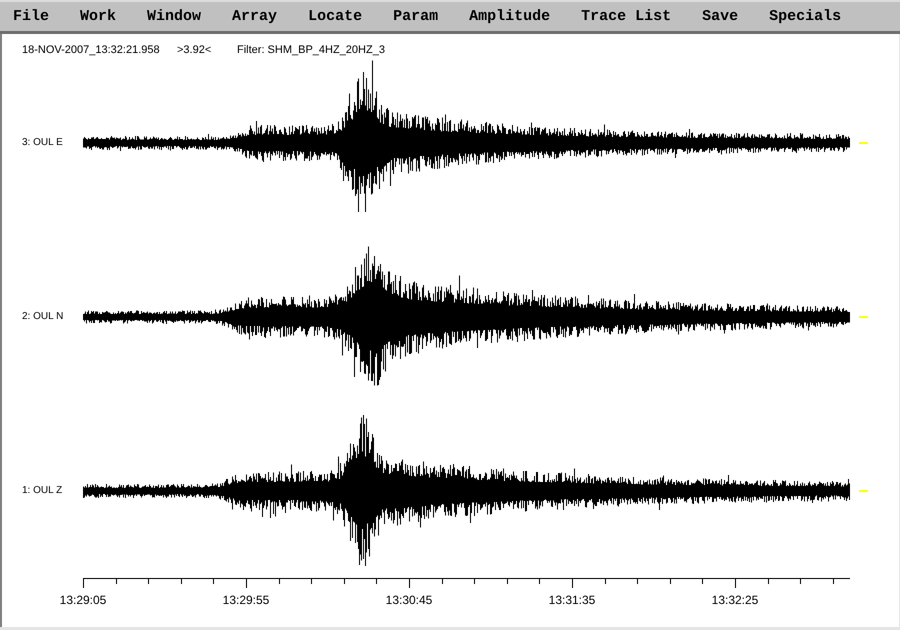  I want to click on time-label: 13:32:25, so click(735, 600).